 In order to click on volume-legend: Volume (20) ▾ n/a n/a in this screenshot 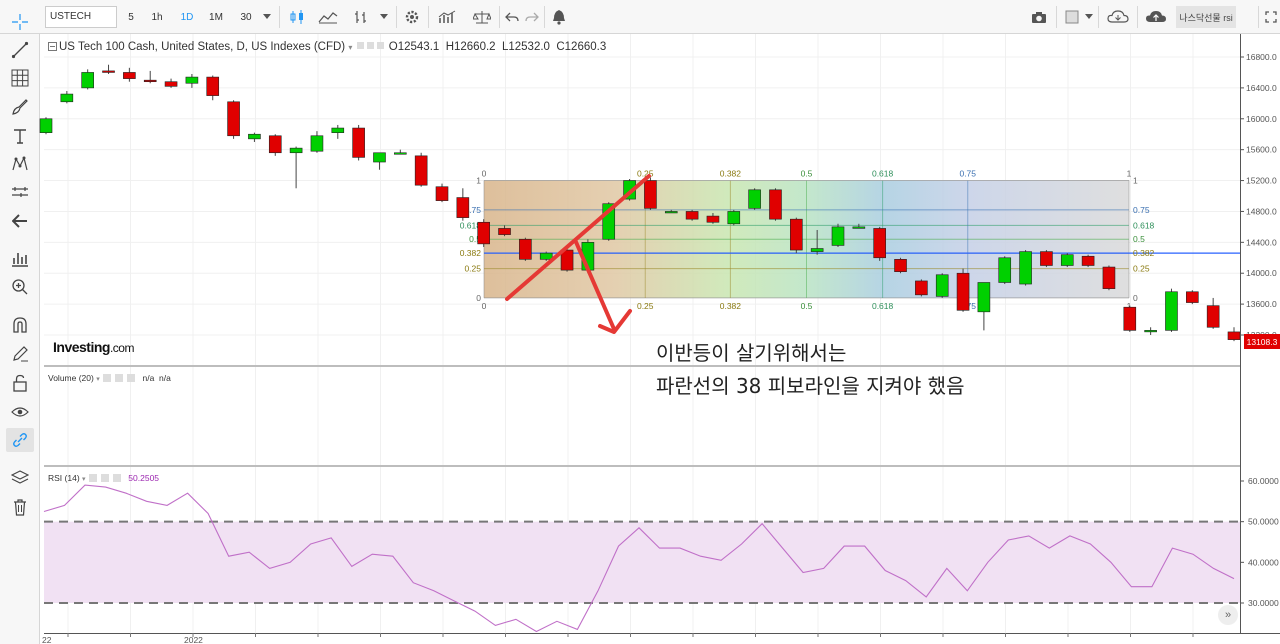, I will do `click(109, 378)`.